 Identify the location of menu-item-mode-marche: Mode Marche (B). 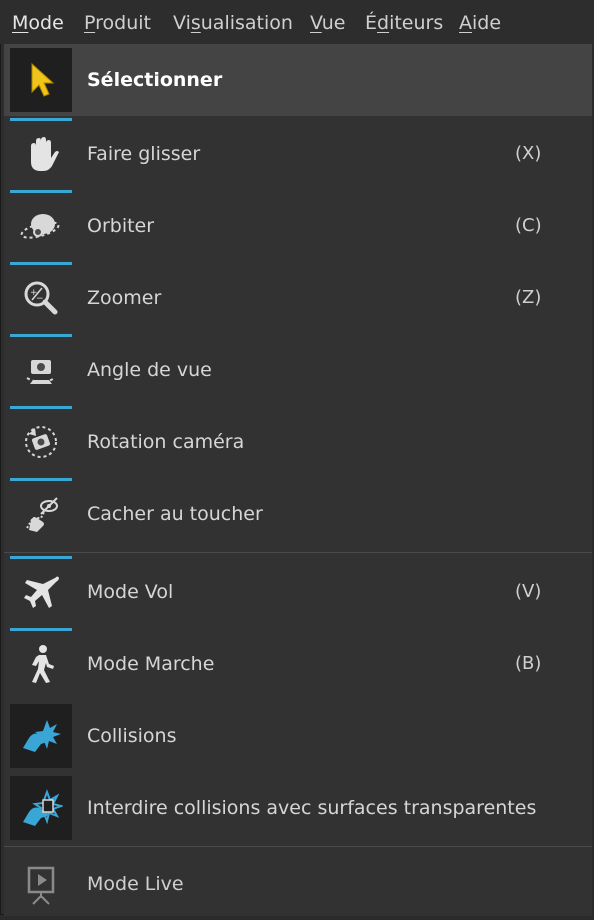
(298, 664).